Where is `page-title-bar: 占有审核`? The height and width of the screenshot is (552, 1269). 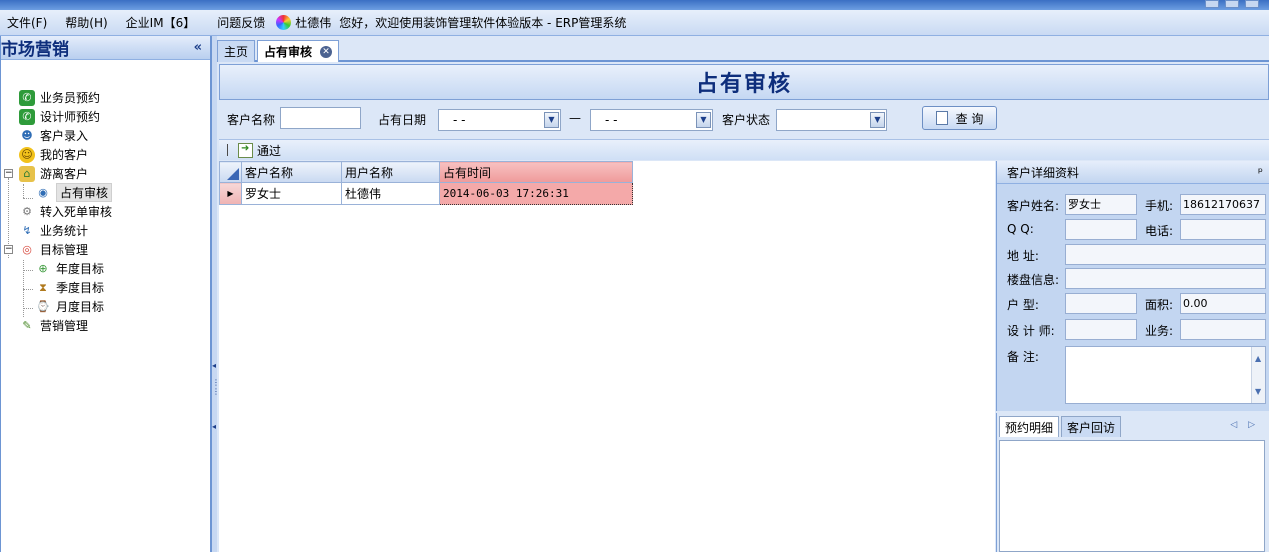
page-title-bar: 占有审核 is located at coordinates (744, 82).